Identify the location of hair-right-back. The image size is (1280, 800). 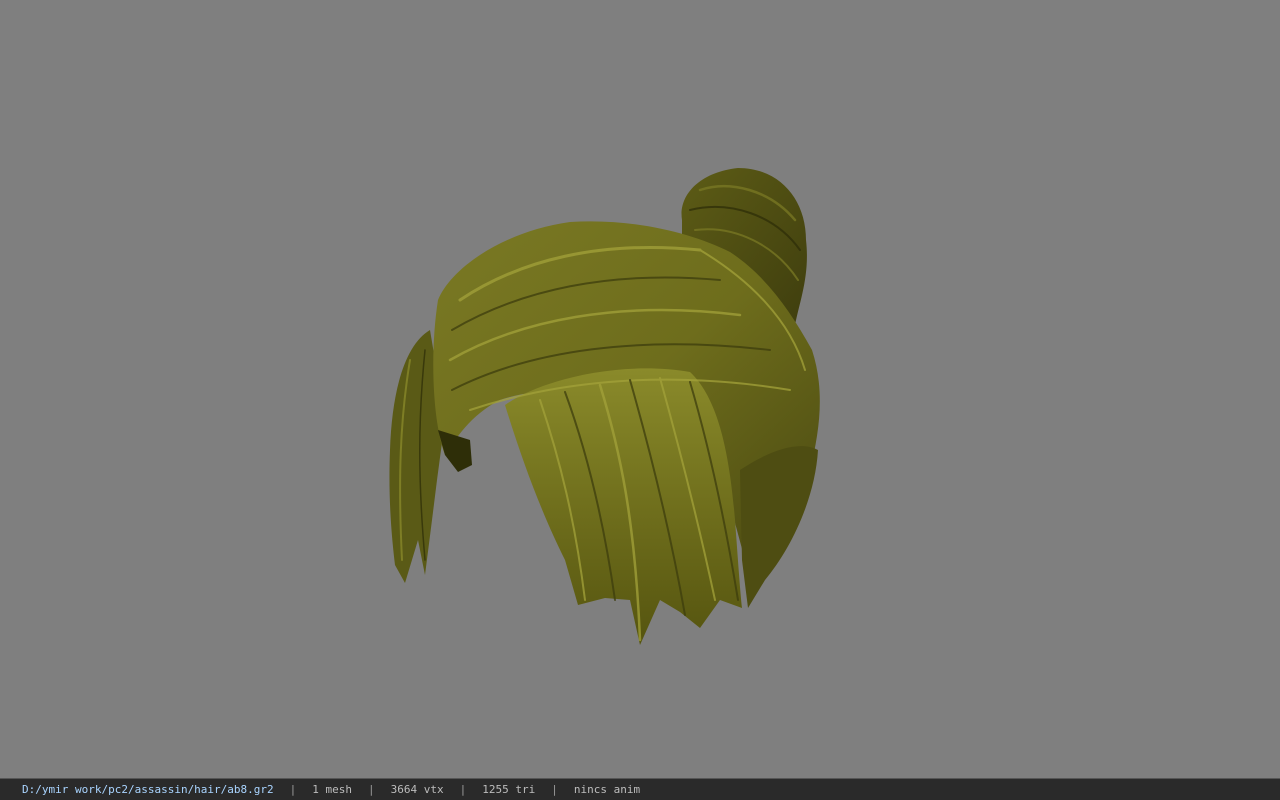
(779, 527).